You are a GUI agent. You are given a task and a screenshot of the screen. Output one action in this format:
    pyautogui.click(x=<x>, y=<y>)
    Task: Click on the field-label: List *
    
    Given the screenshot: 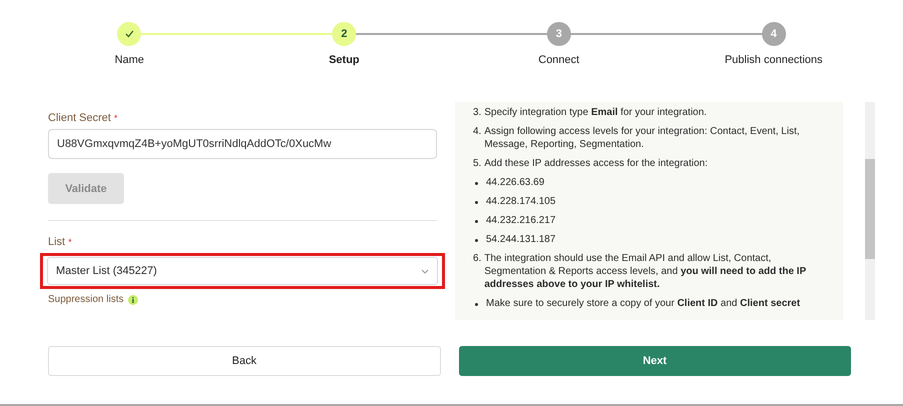 What is the action you would take?
    pyautogui.click(x=60, y=242)
    